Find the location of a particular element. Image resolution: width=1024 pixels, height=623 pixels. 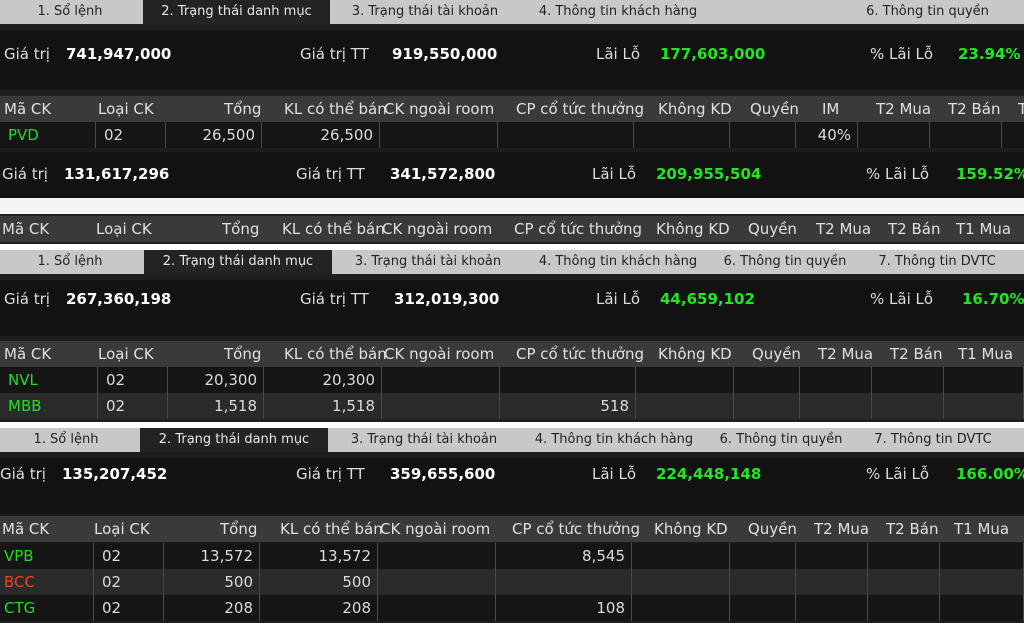

cell-cp-co-tuc is located at coordinates (564, 582).